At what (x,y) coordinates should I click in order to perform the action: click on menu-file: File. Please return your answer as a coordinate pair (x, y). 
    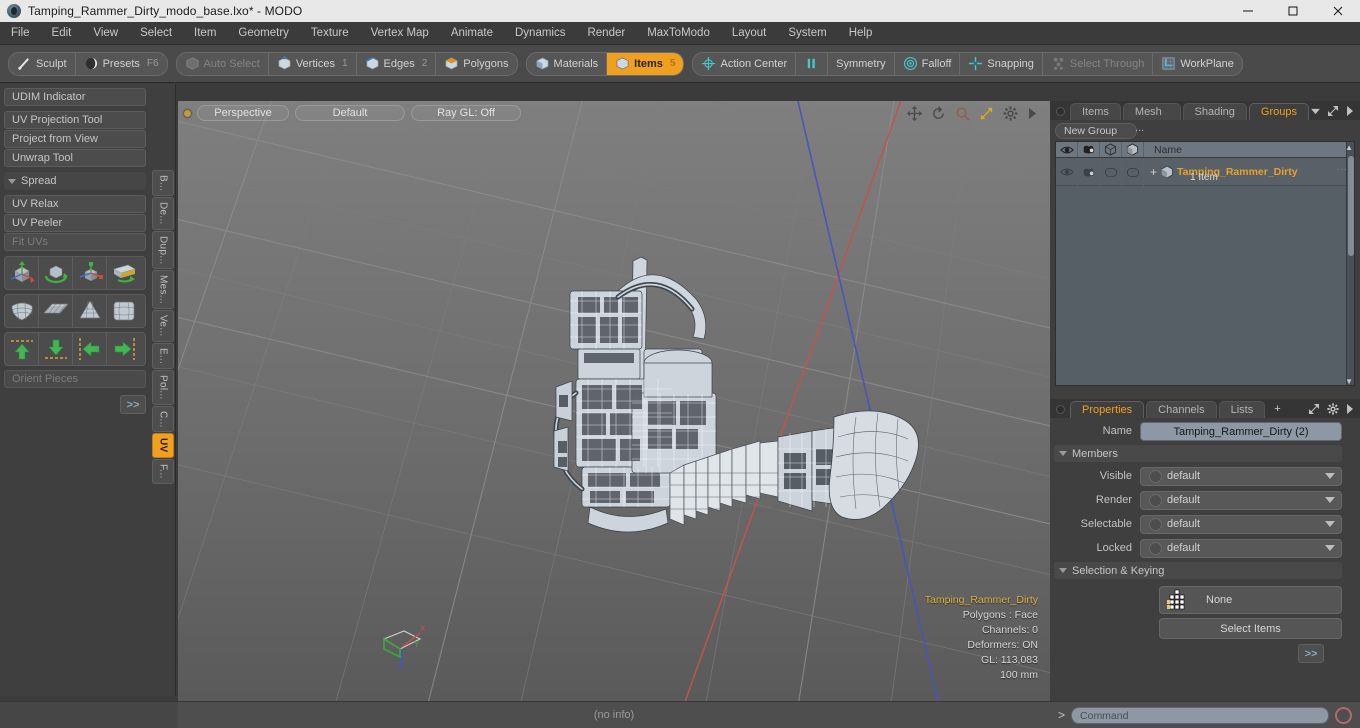
    Looking at the image, I should click on (20, 33).